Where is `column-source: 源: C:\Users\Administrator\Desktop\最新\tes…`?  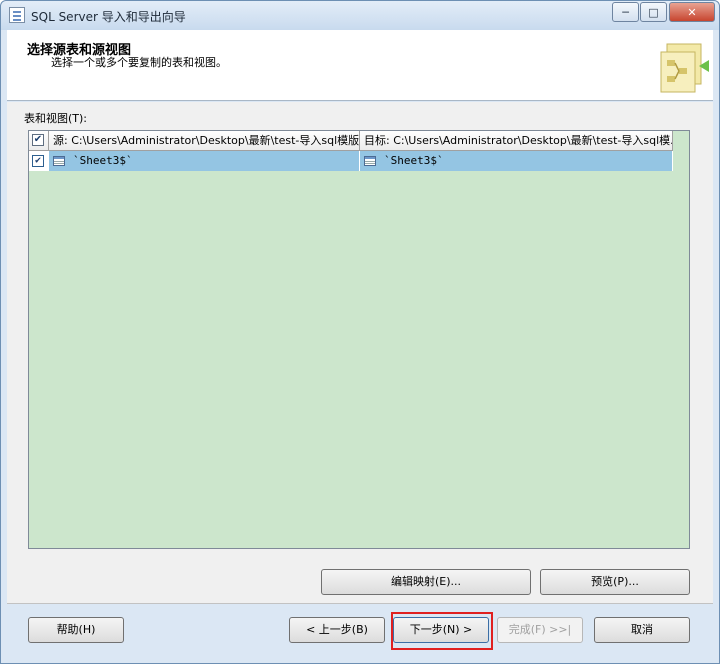 column-source: 源: C:\Users\Administrator\Desktop\最新\tes… is located at coordinates (204, 141).